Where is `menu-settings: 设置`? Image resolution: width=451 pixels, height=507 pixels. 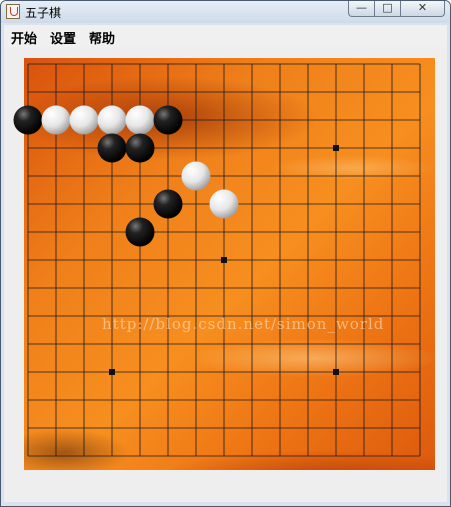 menu-settings: 设置 is located at coordinates (63, 37).